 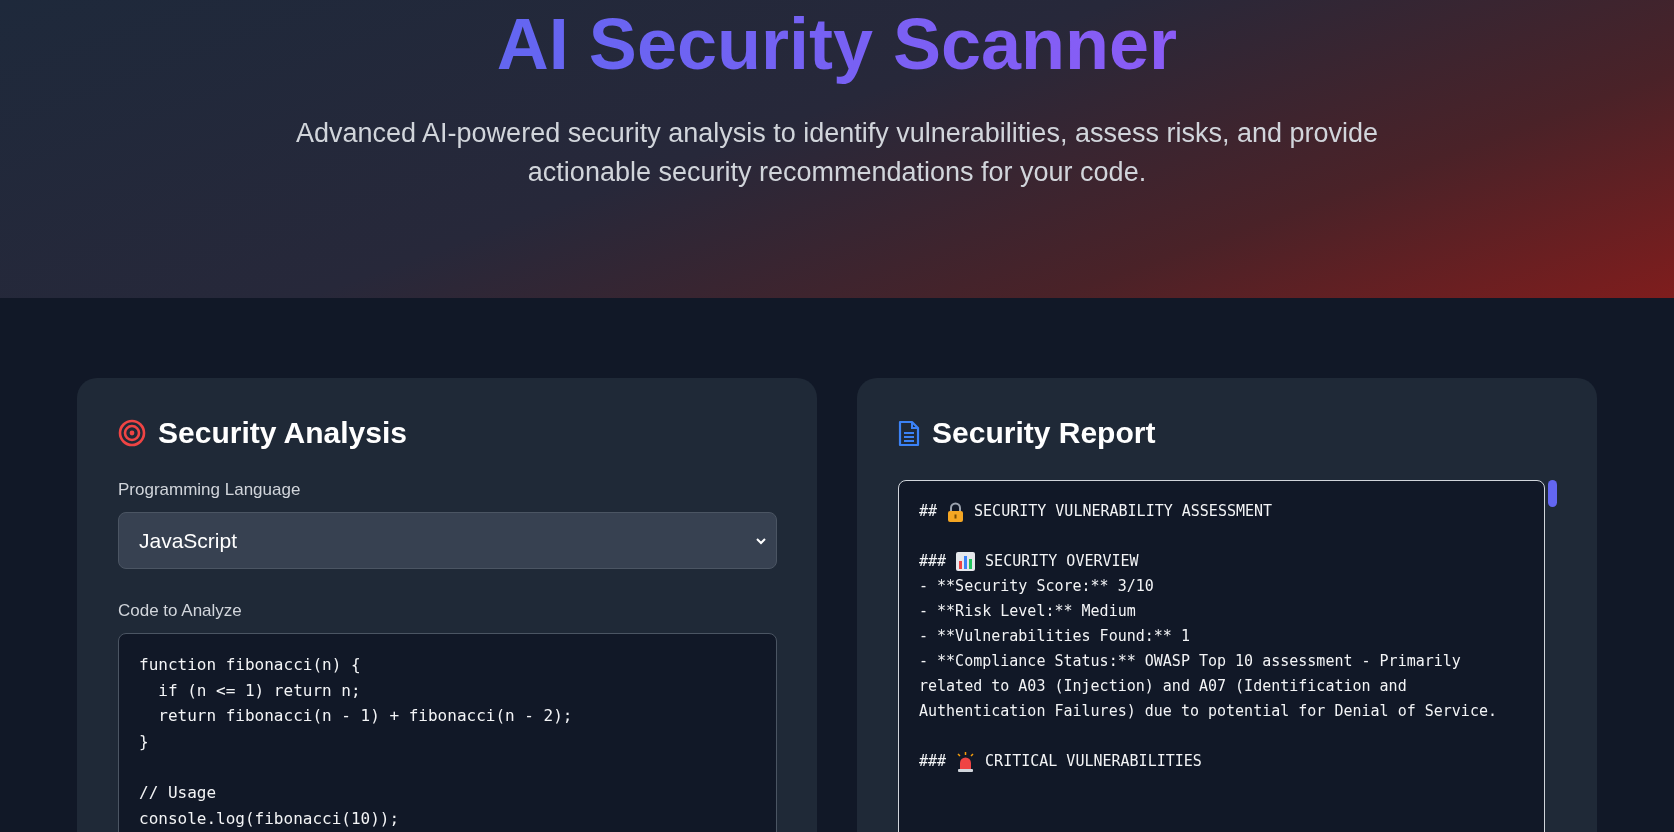 What do you see at coordinates (282, 433) in the screenshot?
I see `card-title: Security Analysis` at bounding box center [282, 433].